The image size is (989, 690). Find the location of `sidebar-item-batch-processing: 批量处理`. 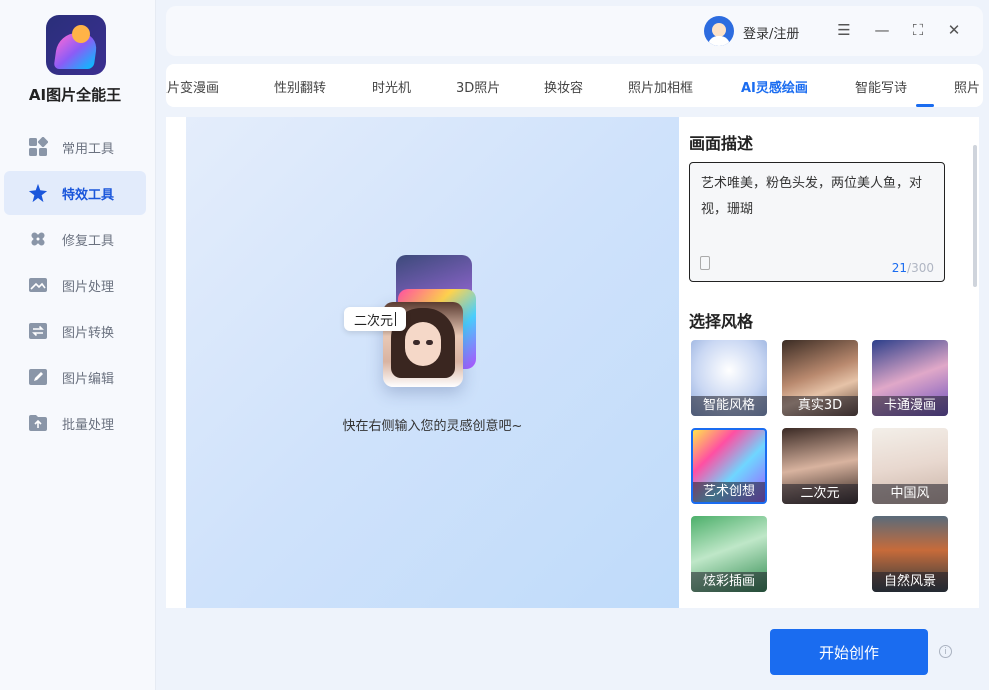

sidebar-item-batch-processing: 批量处理 is located at coordinates (75, 423).